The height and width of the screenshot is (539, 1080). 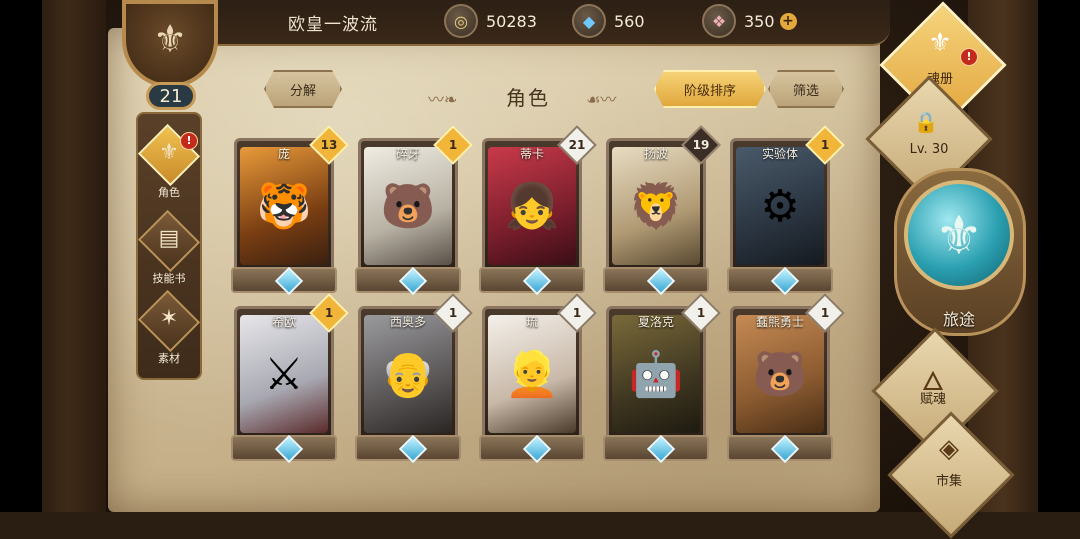 What do you see at coordinates (958, 319) in the screenshot?
I see `journey-label: 旅途` at bounding box center [958, 319].